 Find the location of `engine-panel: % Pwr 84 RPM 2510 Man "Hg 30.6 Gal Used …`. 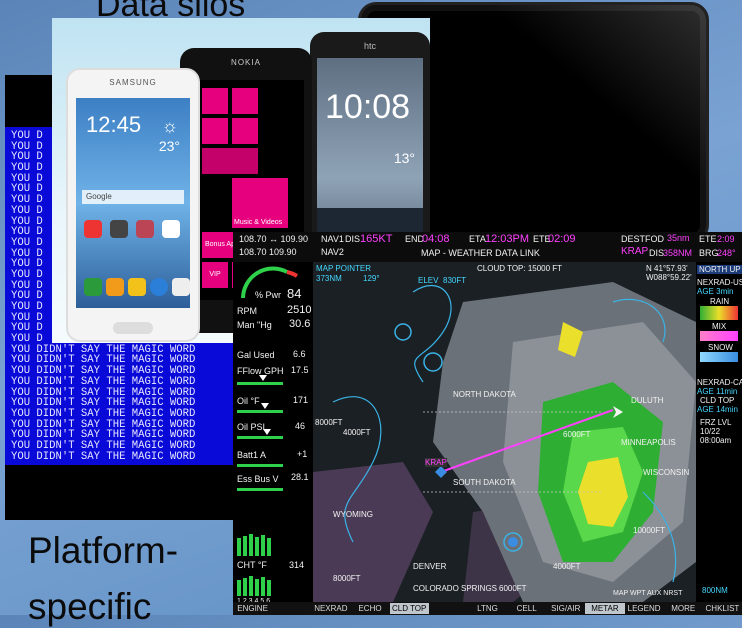

engine-panel: % Pwr 84 RPM 2510 Man "Hg 30.6 Gal Used … is located at coordinates (273, 433).